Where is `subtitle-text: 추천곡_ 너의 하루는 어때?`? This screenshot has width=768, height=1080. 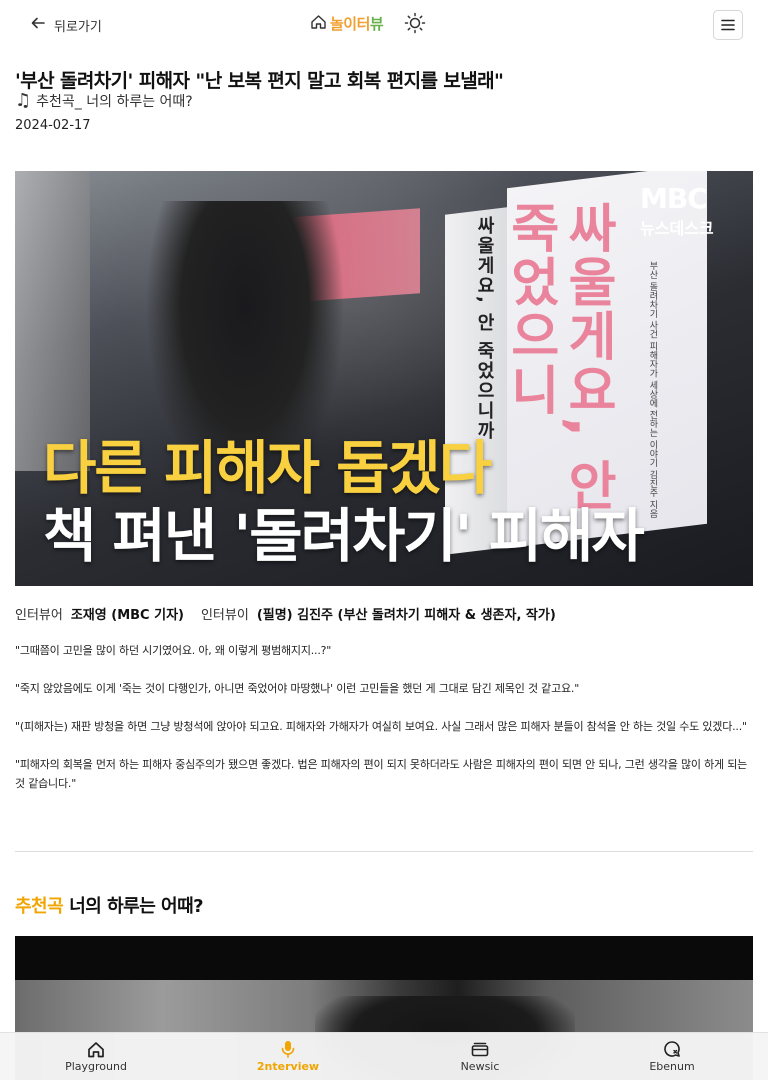 subtitle-text: 추천곡_ 너의 하루는 어때? is located at coordinates (114, 101).